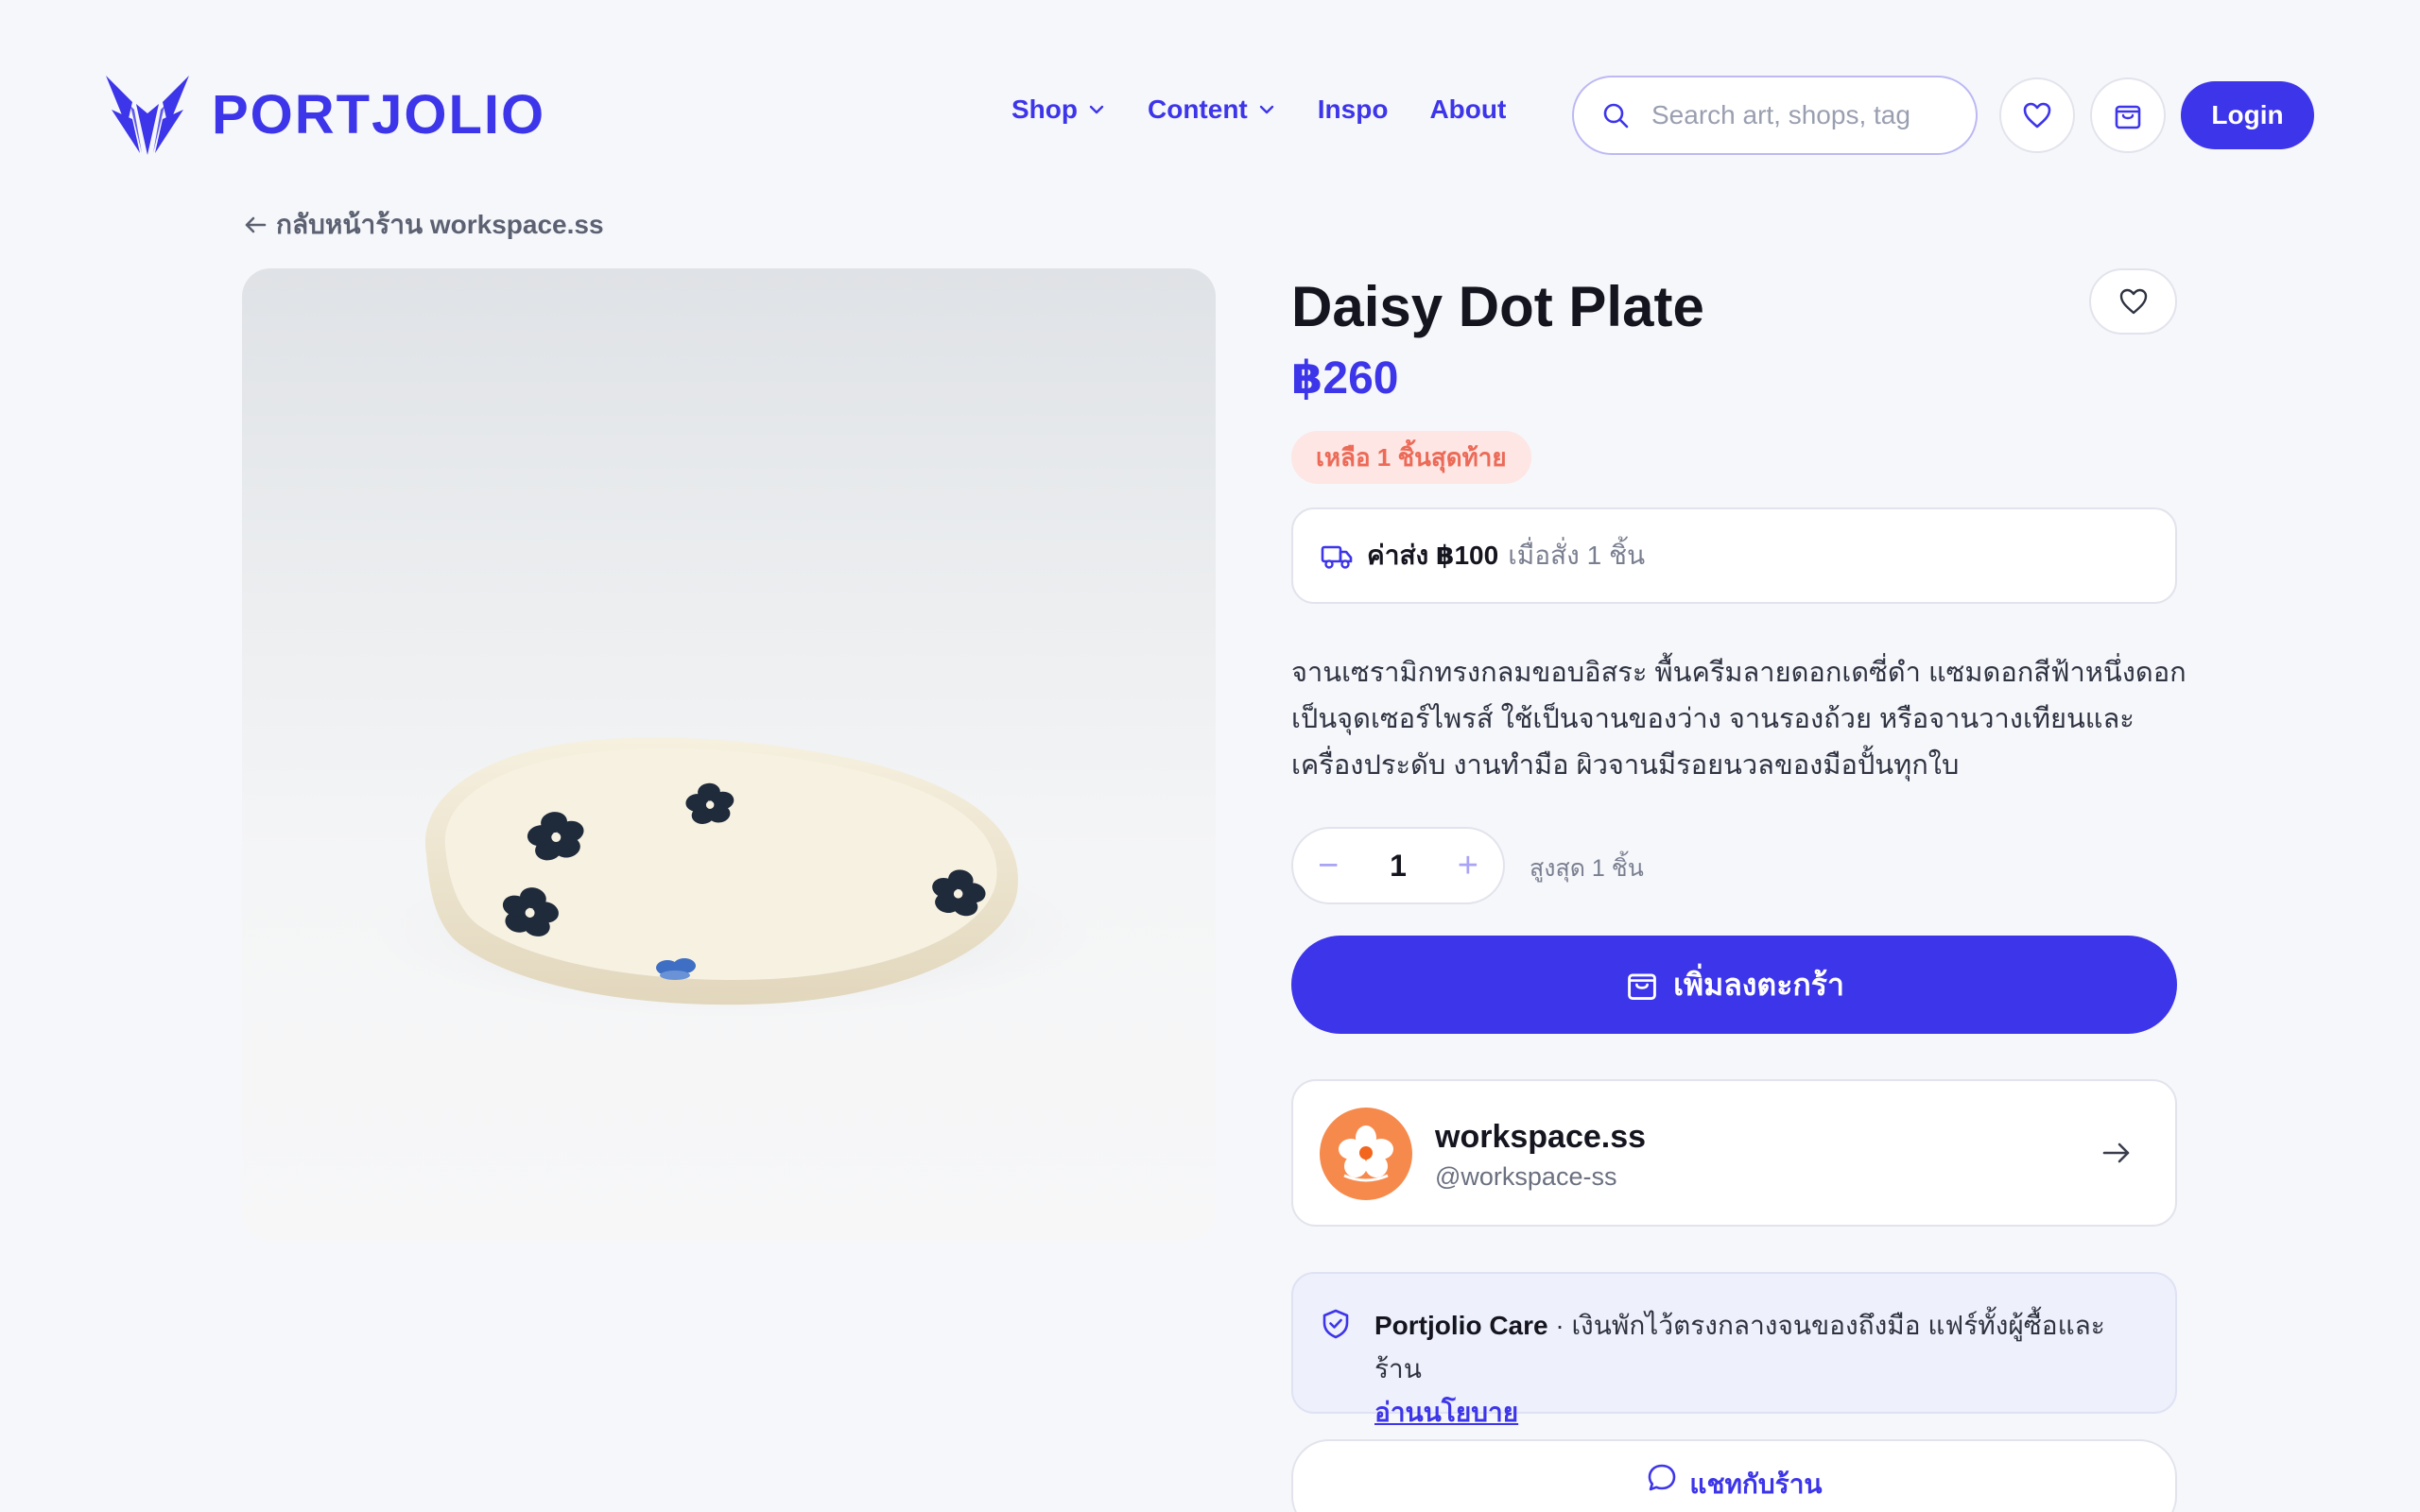 Image resolution: width=2420 pixels, height=1512 pixels. I want to click on shop-avatar, so click(1366, 1154).